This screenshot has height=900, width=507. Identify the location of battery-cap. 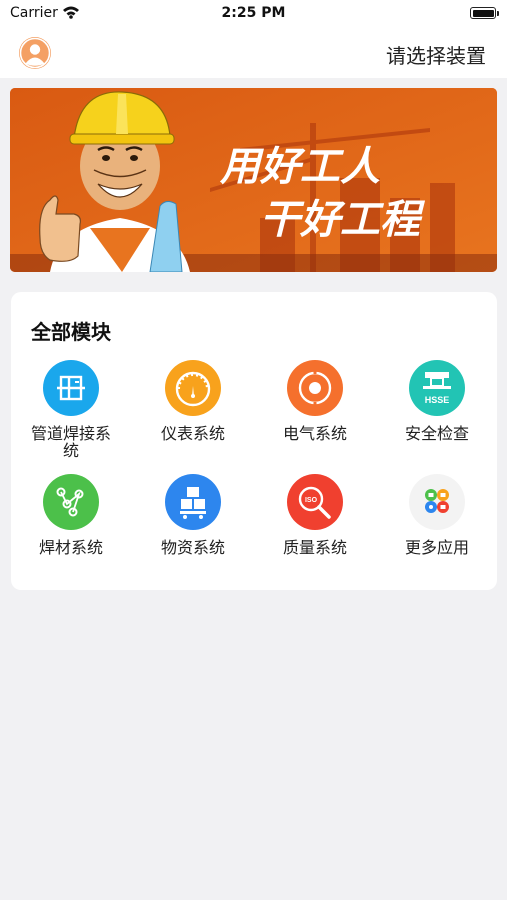
(498, 13).